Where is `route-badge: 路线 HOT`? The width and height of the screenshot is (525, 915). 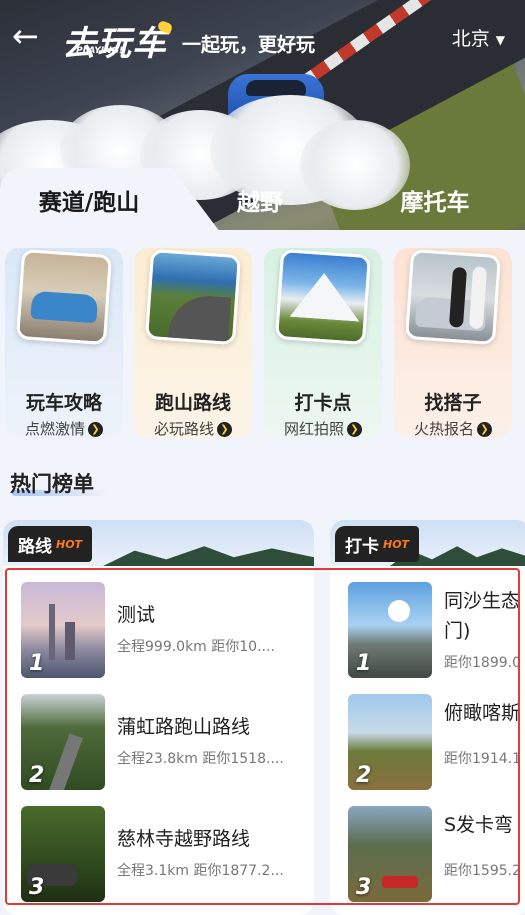 route-badge: 路线 HOT is located at coordinates (50, 544).